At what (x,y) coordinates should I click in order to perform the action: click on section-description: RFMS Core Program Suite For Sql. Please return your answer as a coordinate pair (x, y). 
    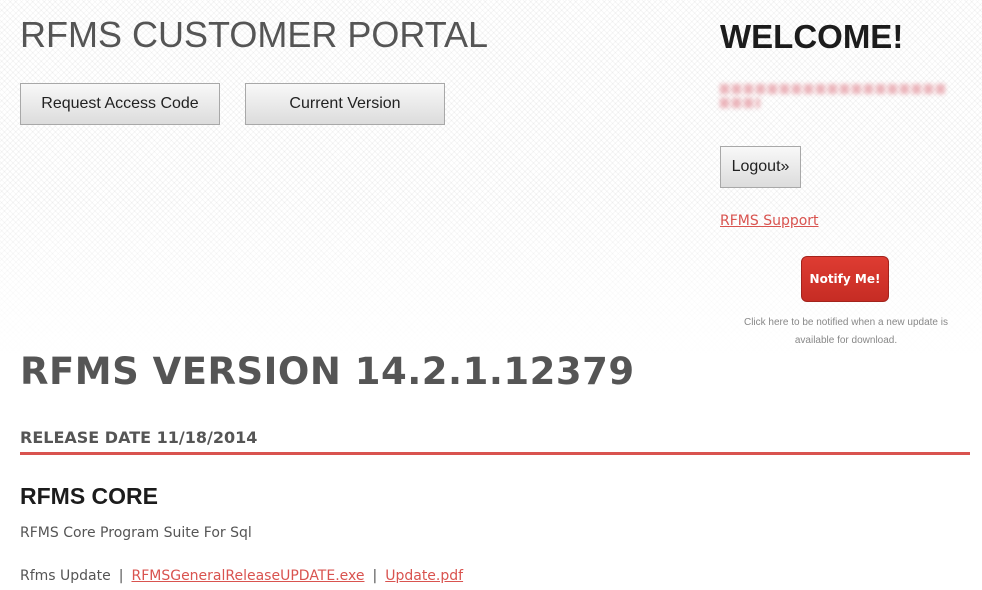
    Looking at the image, I should click on (136, 533).